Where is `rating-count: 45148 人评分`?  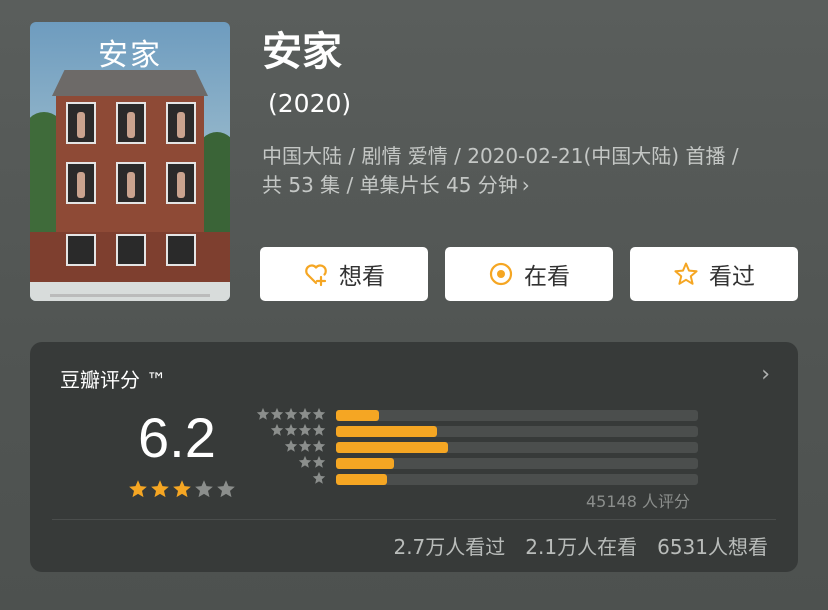
rating-count: 45148 人评分 is located at coordinates (638, 501).